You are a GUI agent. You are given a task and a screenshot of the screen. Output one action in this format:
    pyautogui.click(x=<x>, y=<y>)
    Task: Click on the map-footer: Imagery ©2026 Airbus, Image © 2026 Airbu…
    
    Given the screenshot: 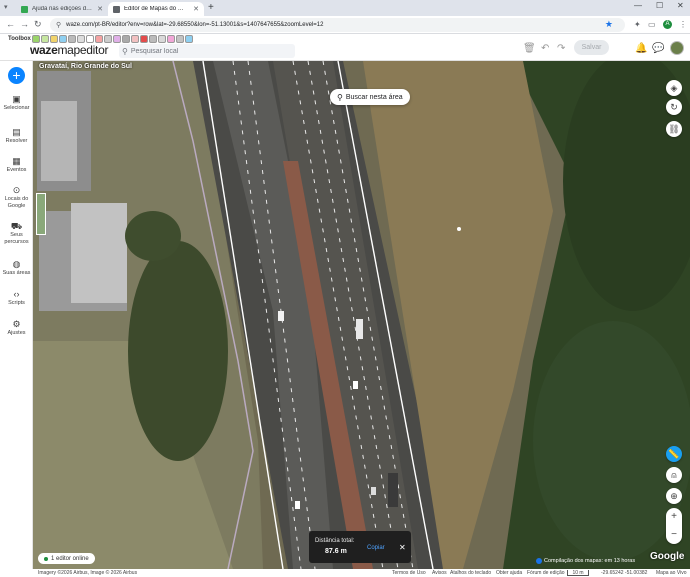 What is the action you would take?
    pyautogui.click(x=345, y=573)
    